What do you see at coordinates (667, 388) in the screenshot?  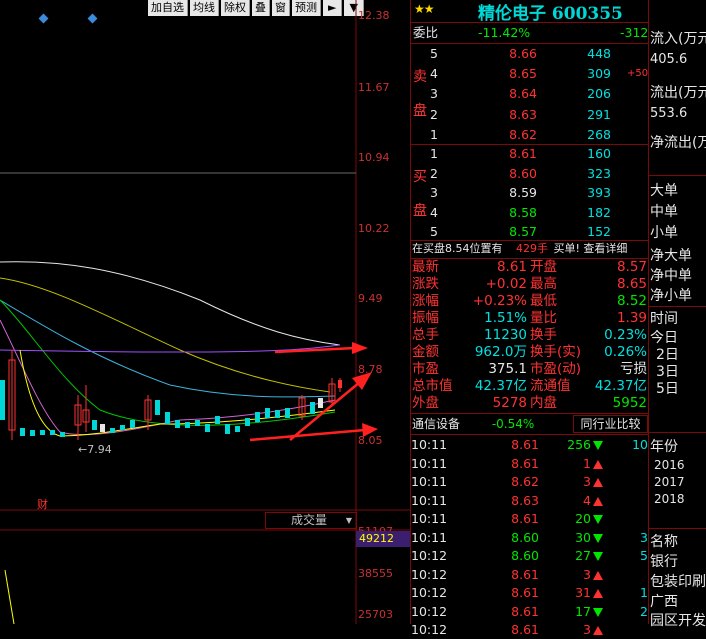 I see `period-item: 5日` at bounding box center [667, 388].